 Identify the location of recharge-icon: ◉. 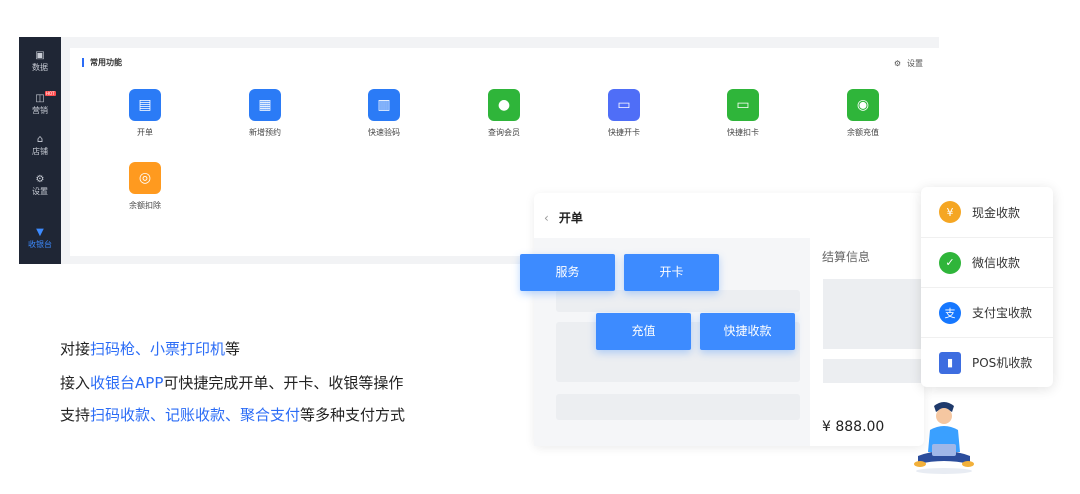
(863, 105).